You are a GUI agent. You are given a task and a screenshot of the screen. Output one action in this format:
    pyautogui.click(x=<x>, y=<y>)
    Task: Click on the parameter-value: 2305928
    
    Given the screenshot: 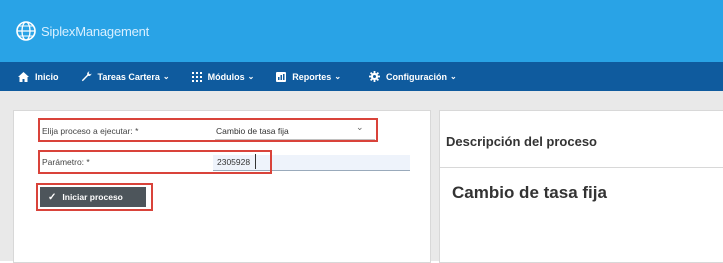 What is the action you would take?
    pyautogui.click(x=233, y=162)
    